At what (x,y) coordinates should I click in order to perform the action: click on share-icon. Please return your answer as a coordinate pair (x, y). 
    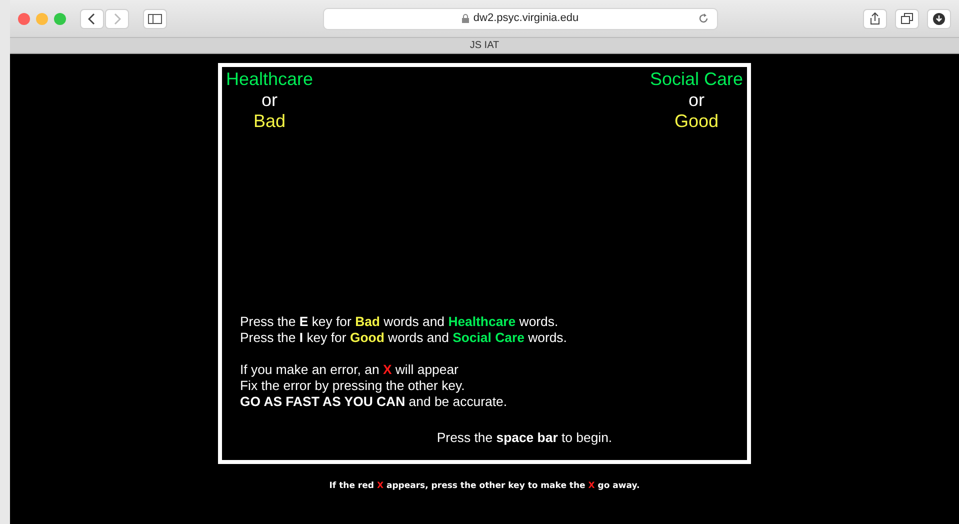
    Looking at the image, I should click on (875, 18).